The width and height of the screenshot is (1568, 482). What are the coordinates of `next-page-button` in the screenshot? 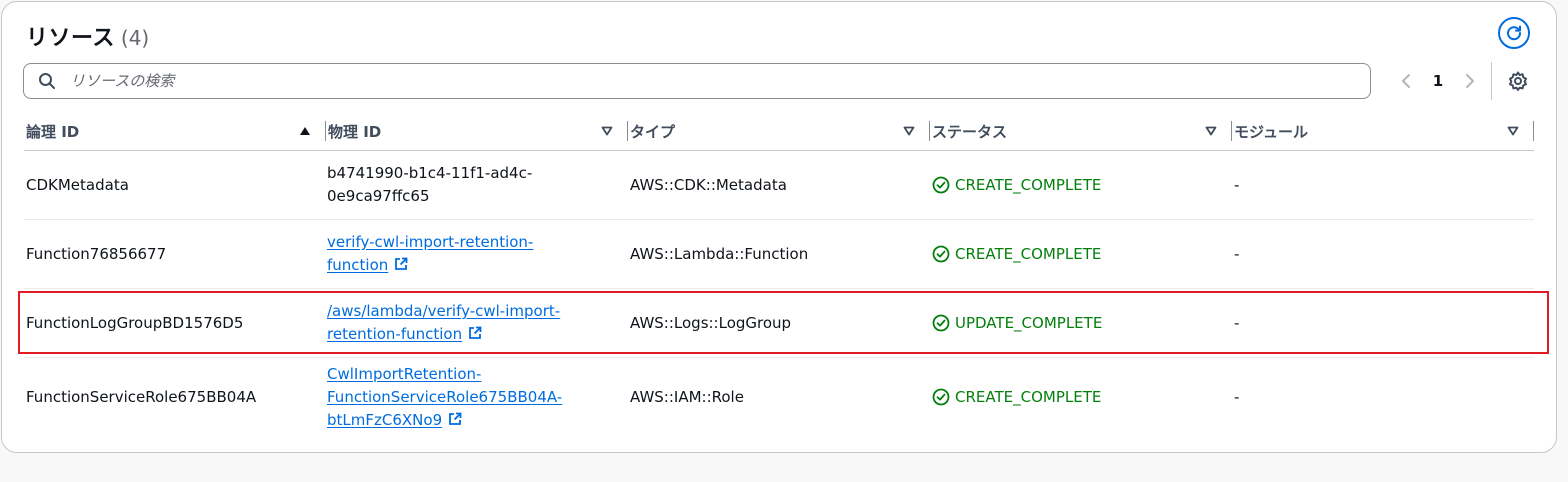 It's located at (1470, 81).